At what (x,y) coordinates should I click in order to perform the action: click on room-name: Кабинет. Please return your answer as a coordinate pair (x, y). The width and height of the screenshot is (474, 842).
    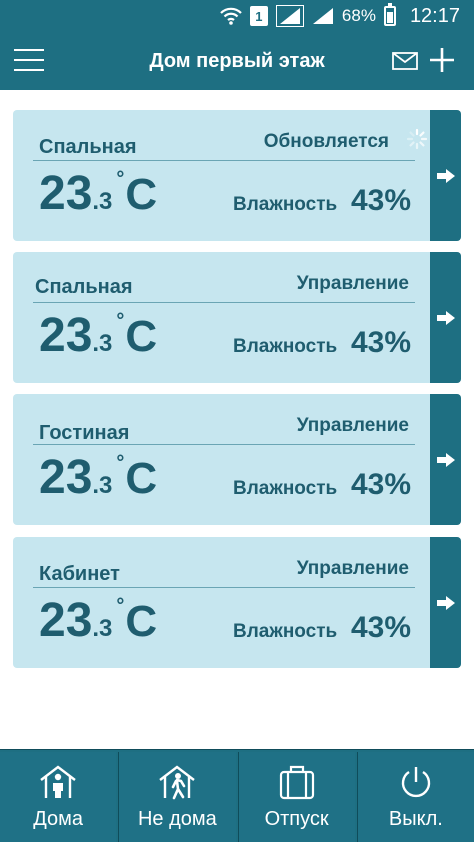
    Looking at the image, I should click on (79, 574).